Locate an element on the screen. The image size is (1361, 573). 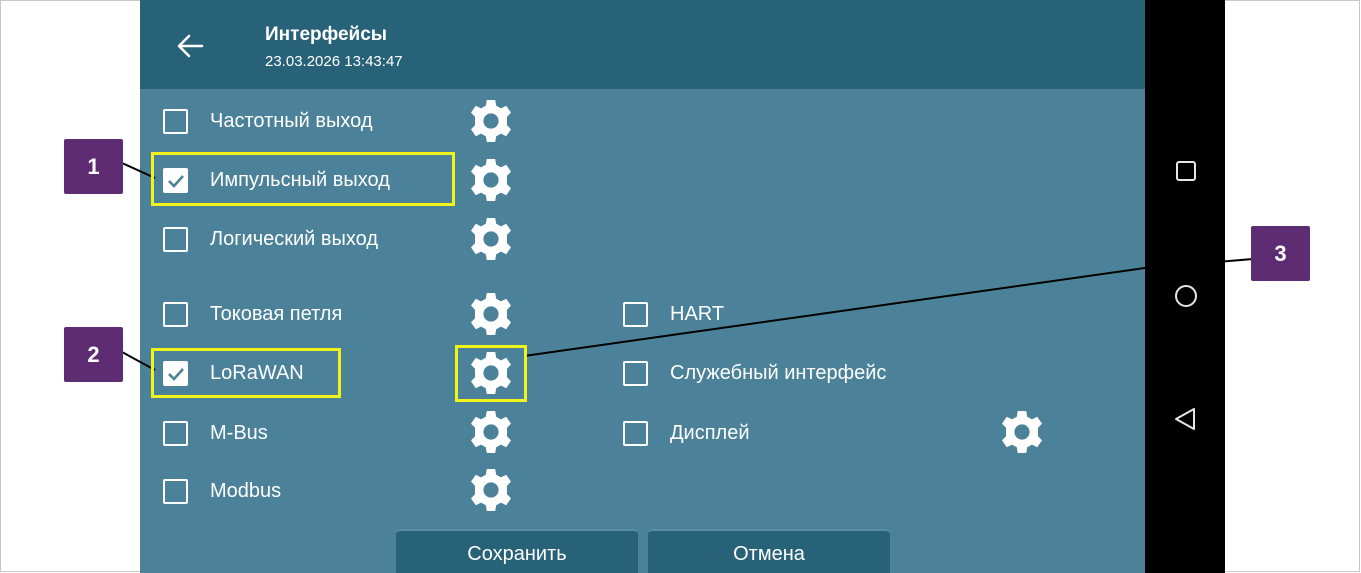
highlight-lorawan is located at coordinates (246, 373).